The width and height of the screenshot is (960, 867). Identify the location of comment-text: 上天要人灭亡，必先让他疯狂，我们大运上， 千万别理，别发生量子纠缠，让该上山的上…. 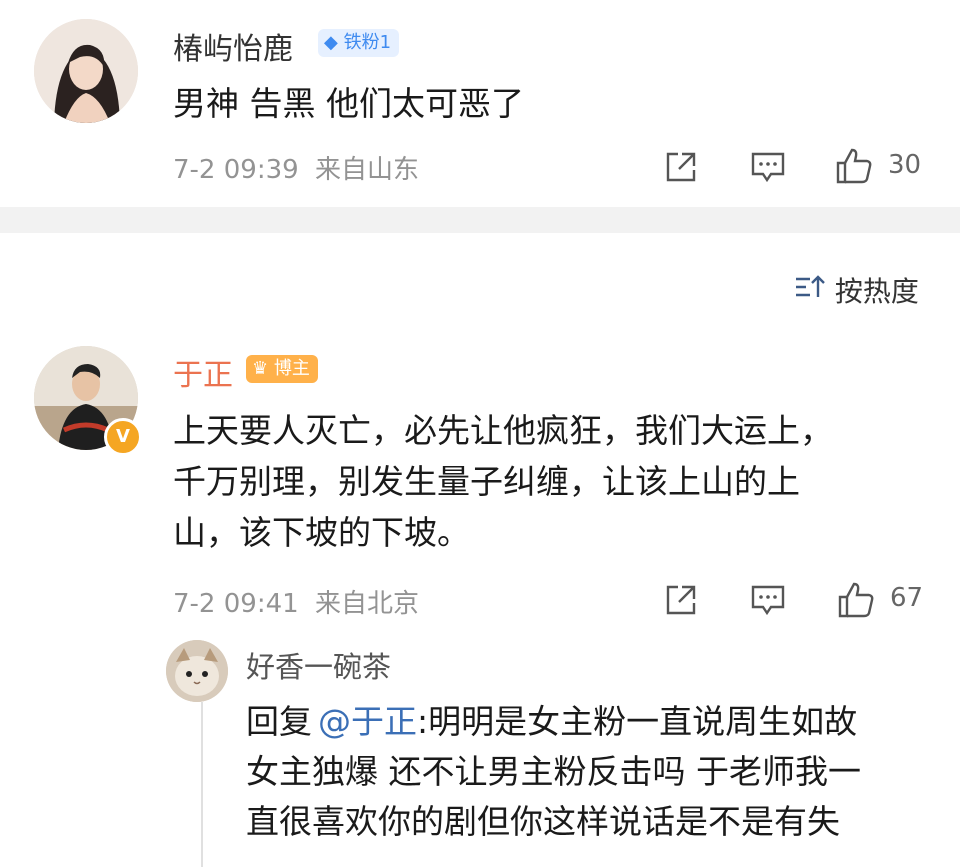
(553, 481).